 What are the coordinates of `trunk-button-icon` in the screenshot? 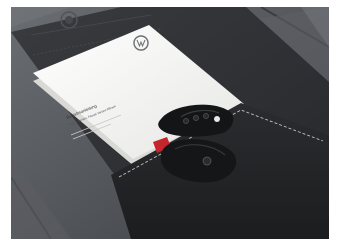 It's located at (206, 116).